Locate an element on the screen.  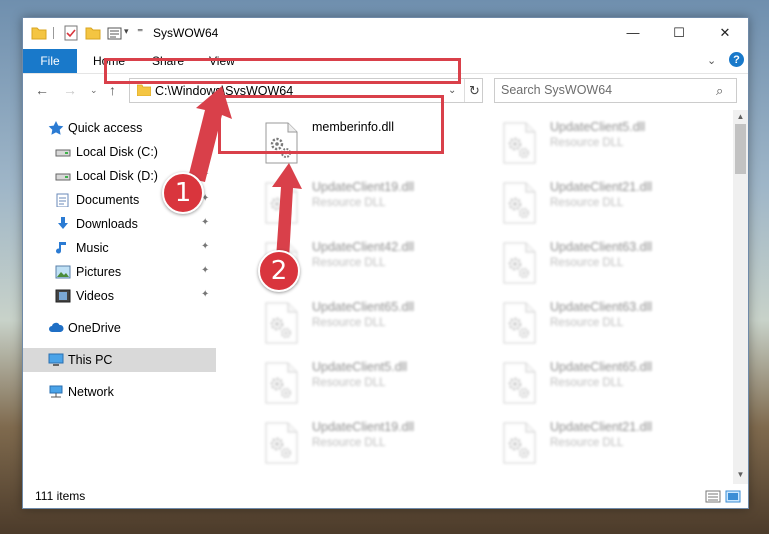
sidebar-item-videos: Videos ✦ is located at coordinates (119, 296).